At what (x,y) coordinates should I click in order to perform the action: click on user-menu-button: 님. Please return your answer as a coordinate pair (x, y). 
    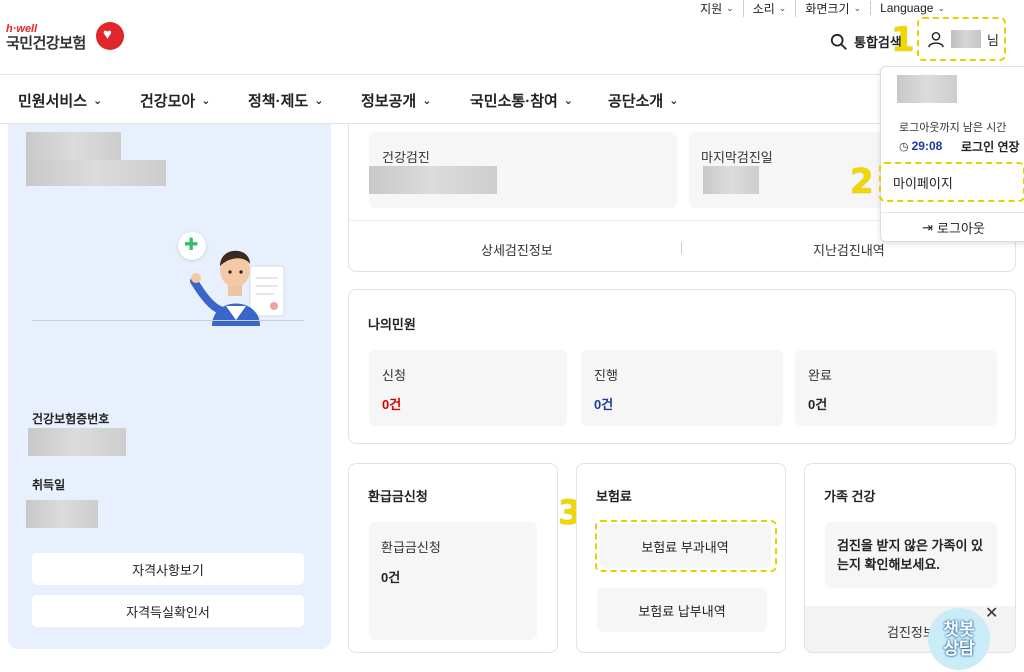
    Looking at the image, I should click on (961, 39).